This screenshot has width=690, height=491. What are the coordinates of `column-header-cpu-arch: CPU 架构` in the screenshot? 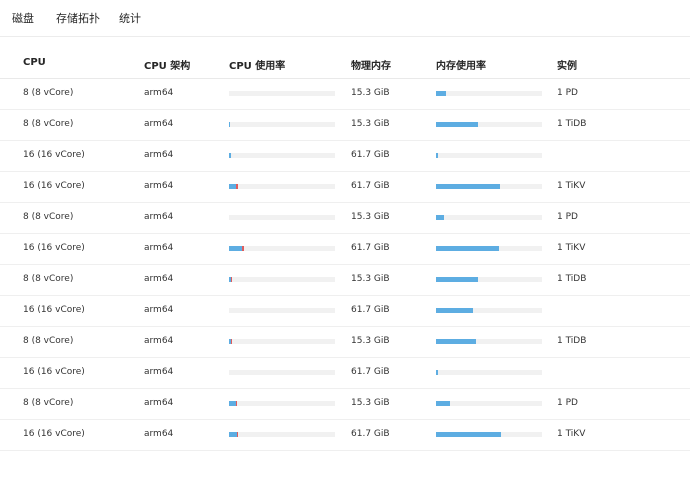 It's located at (167, 64).